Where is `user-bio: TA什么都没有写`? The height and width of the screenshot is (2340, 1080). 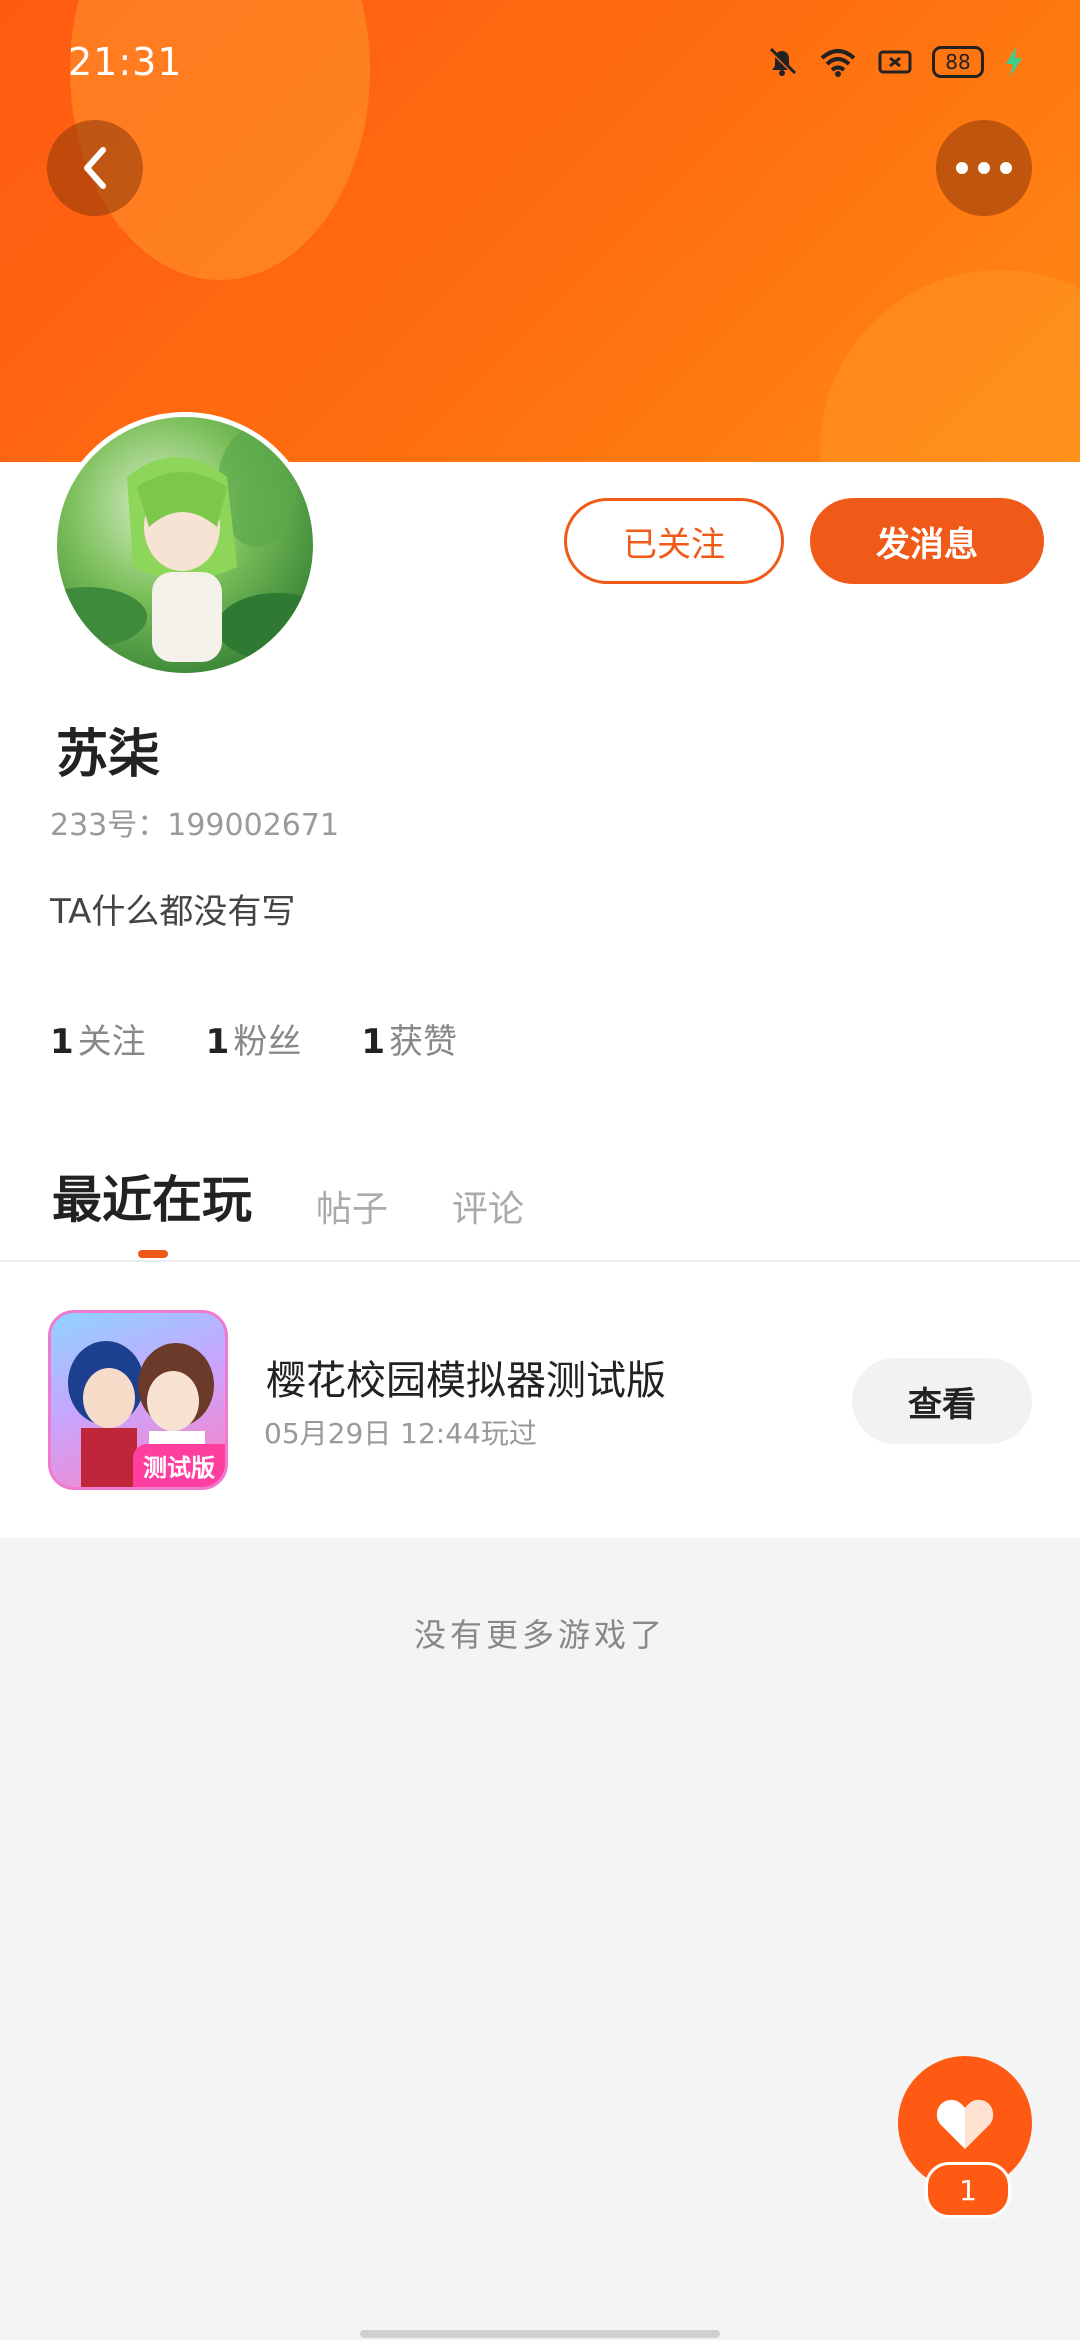 user-bio: TA什么都没有写 is located at coordinates (173, 912).